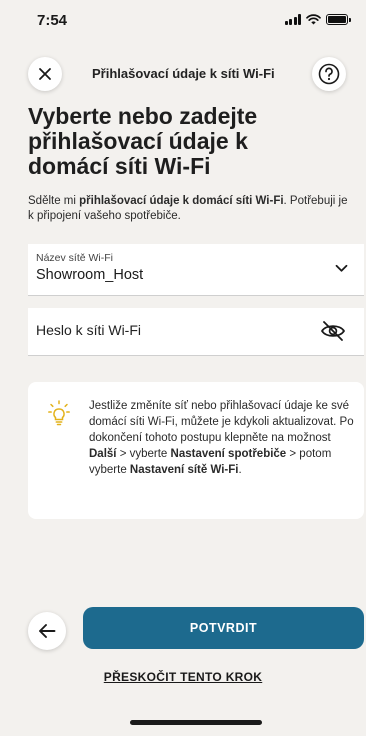 This screenshot has height=736, width=366. Describe the element at coordinates (341, 268) in the screenshot. I see `chevron-down-icon` at that location.